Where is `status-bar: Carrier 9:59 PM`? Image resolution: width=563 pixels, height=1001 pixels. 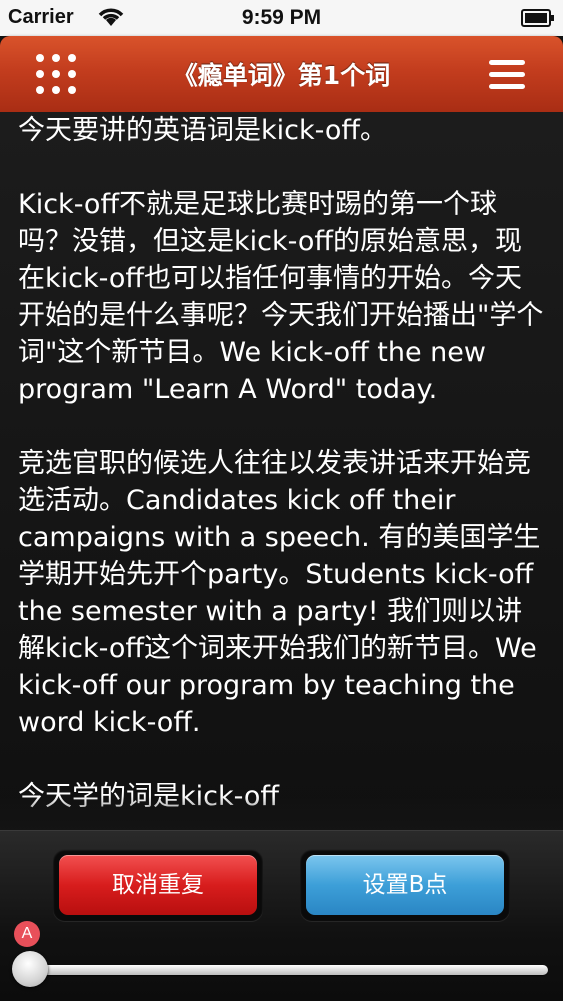 status-bar: Carrier 9:59 PM is located at coordinates (281, 18).